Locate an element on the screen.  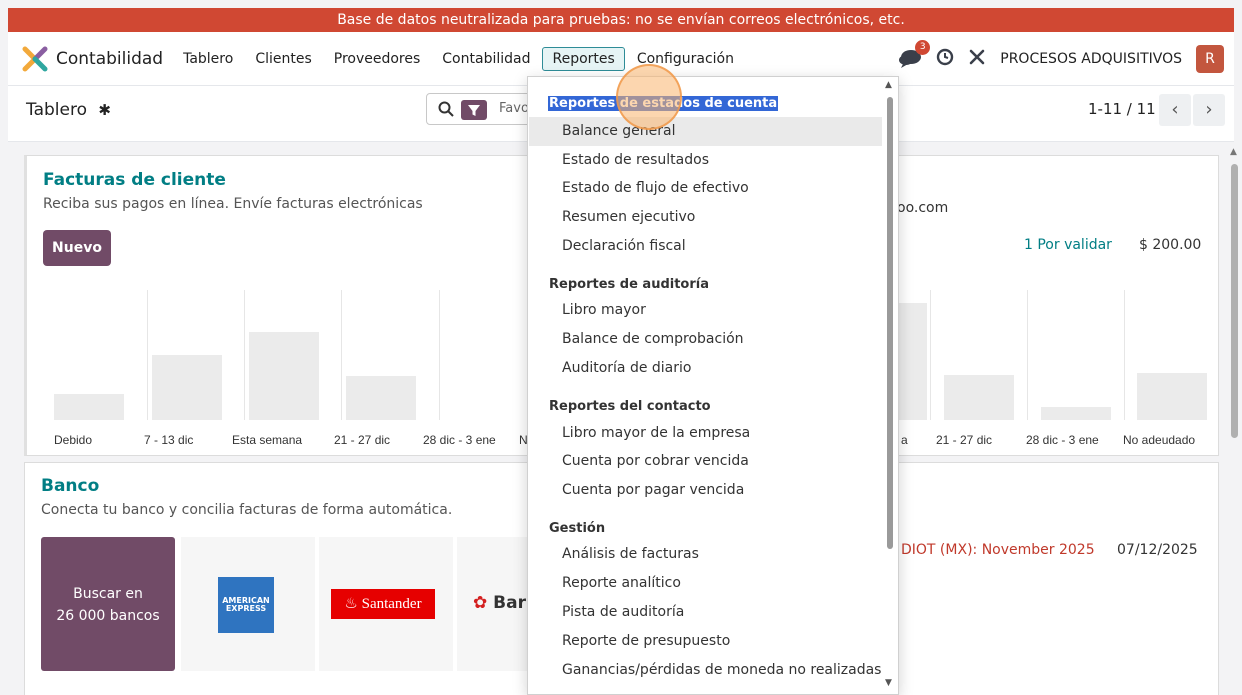
pending-amount: $ 200.00 is located at coordinates (1170, 245).